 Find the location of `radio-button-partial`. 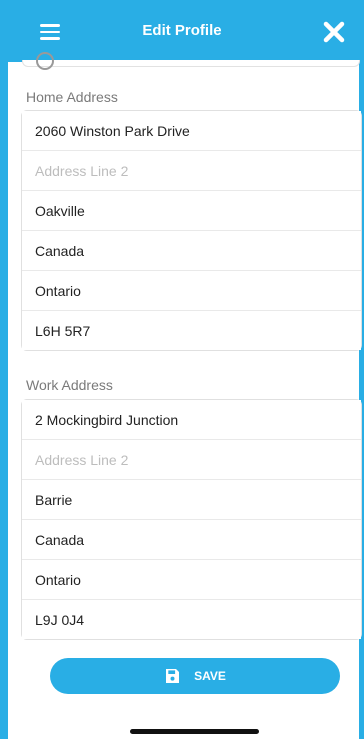

radio-button-partial is located at coordinates (45, 61).